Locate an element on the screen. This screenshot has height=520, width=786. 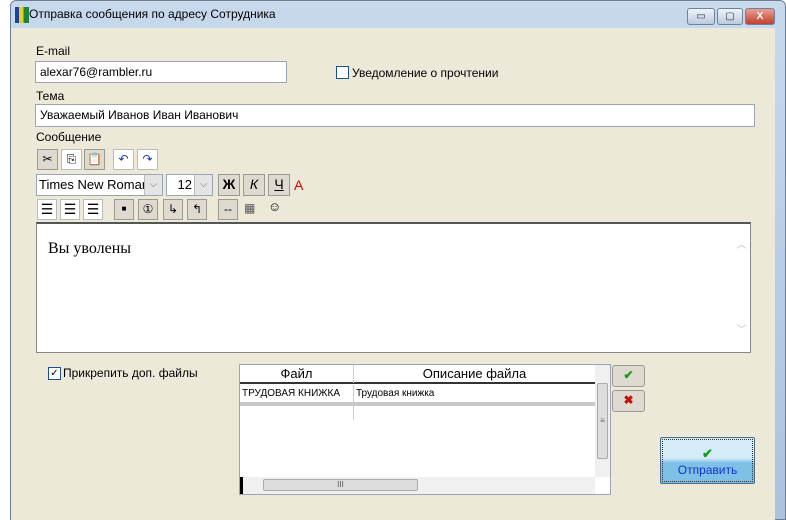
message-text: Вы уволены is located at coordinates (90, 248).